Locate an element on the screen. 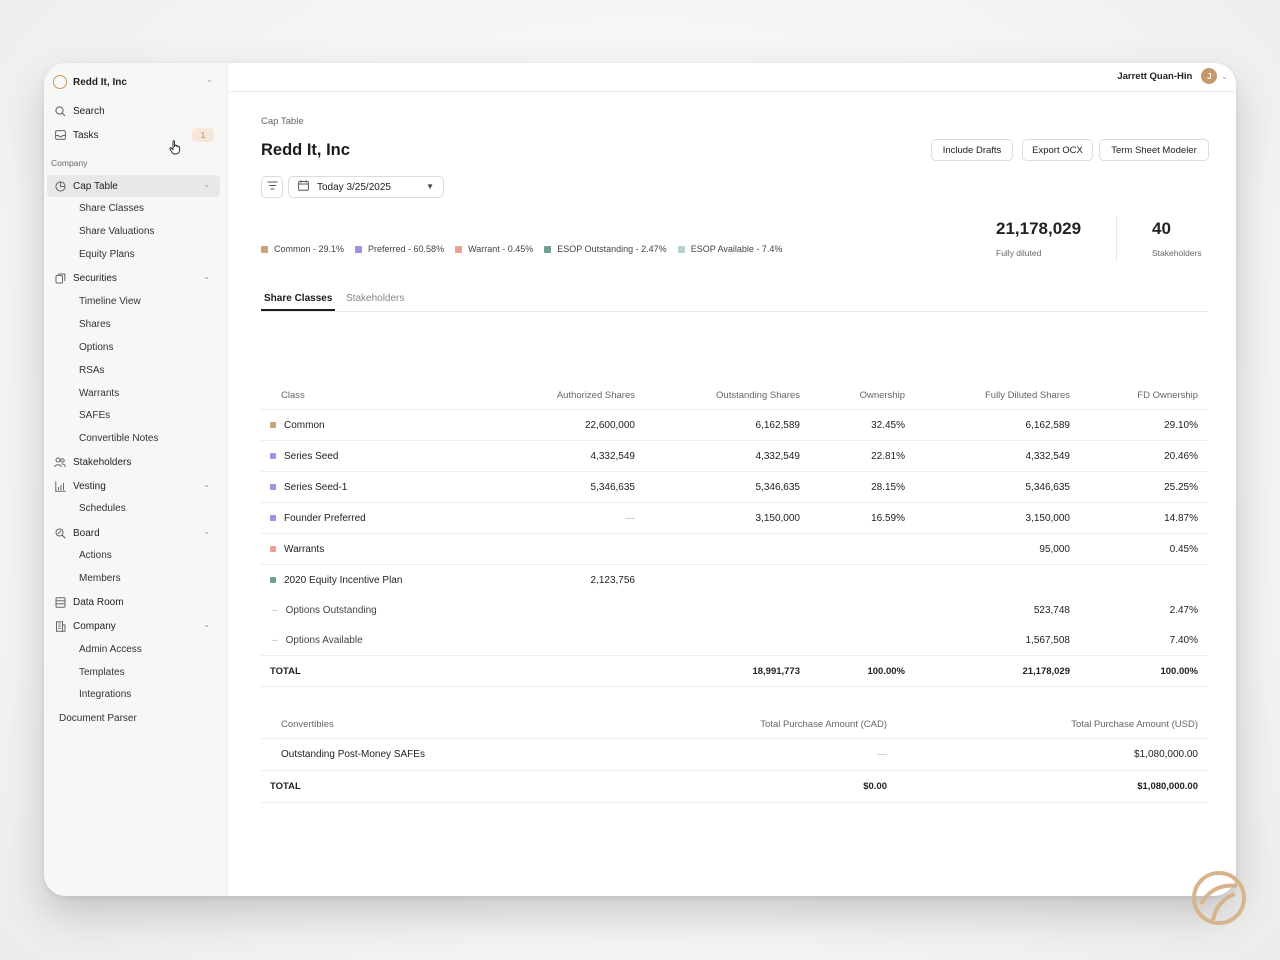  table-row: 2020 Equity Incentive Plan 2,123,756 is located at coordinates (734, 580).